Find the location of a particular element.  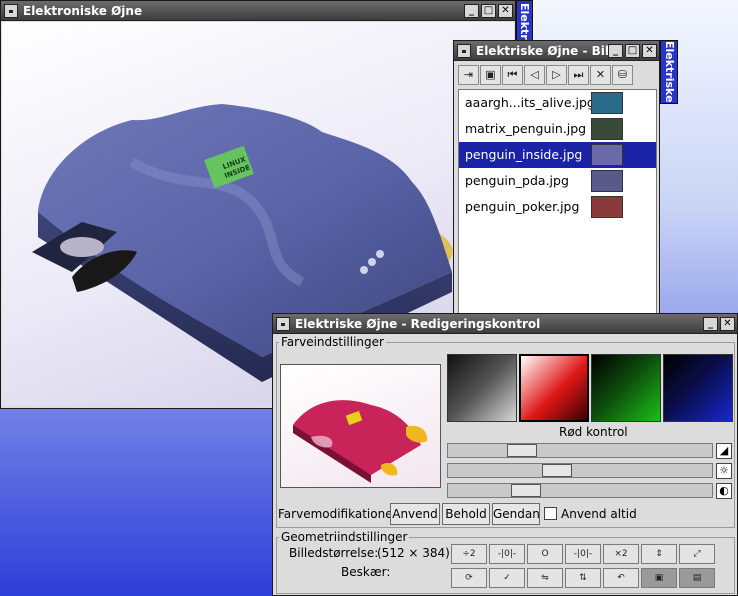

color-modifications-label: Farvemodifikationer: is located at coordinates (340, 514).